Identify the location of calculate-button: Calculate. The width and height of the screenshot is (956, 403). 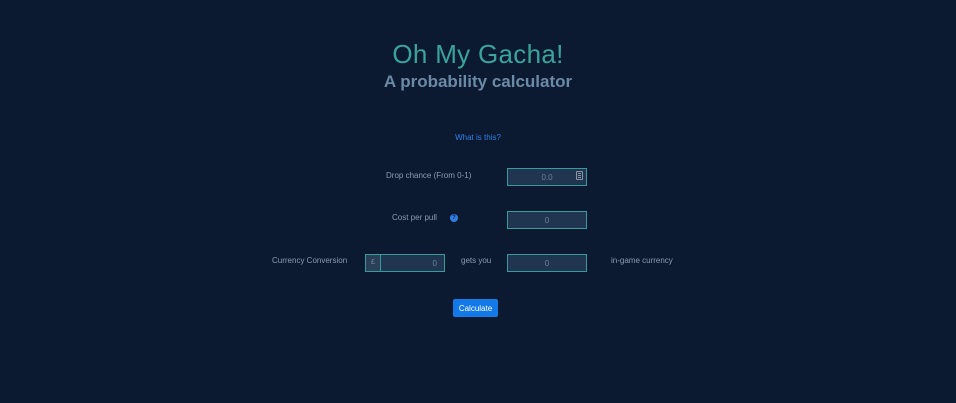
(475, 308).